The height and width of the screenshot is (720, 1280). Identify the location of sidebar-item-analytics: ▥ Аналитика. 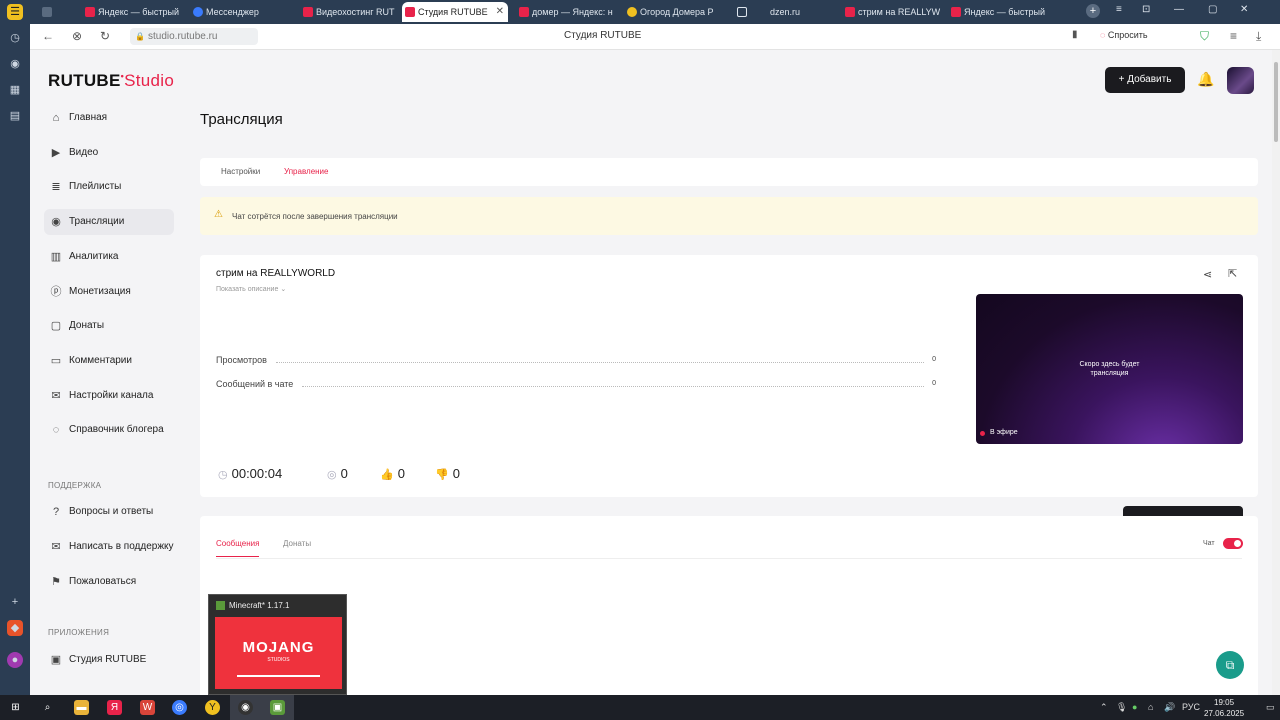
(109, 257).